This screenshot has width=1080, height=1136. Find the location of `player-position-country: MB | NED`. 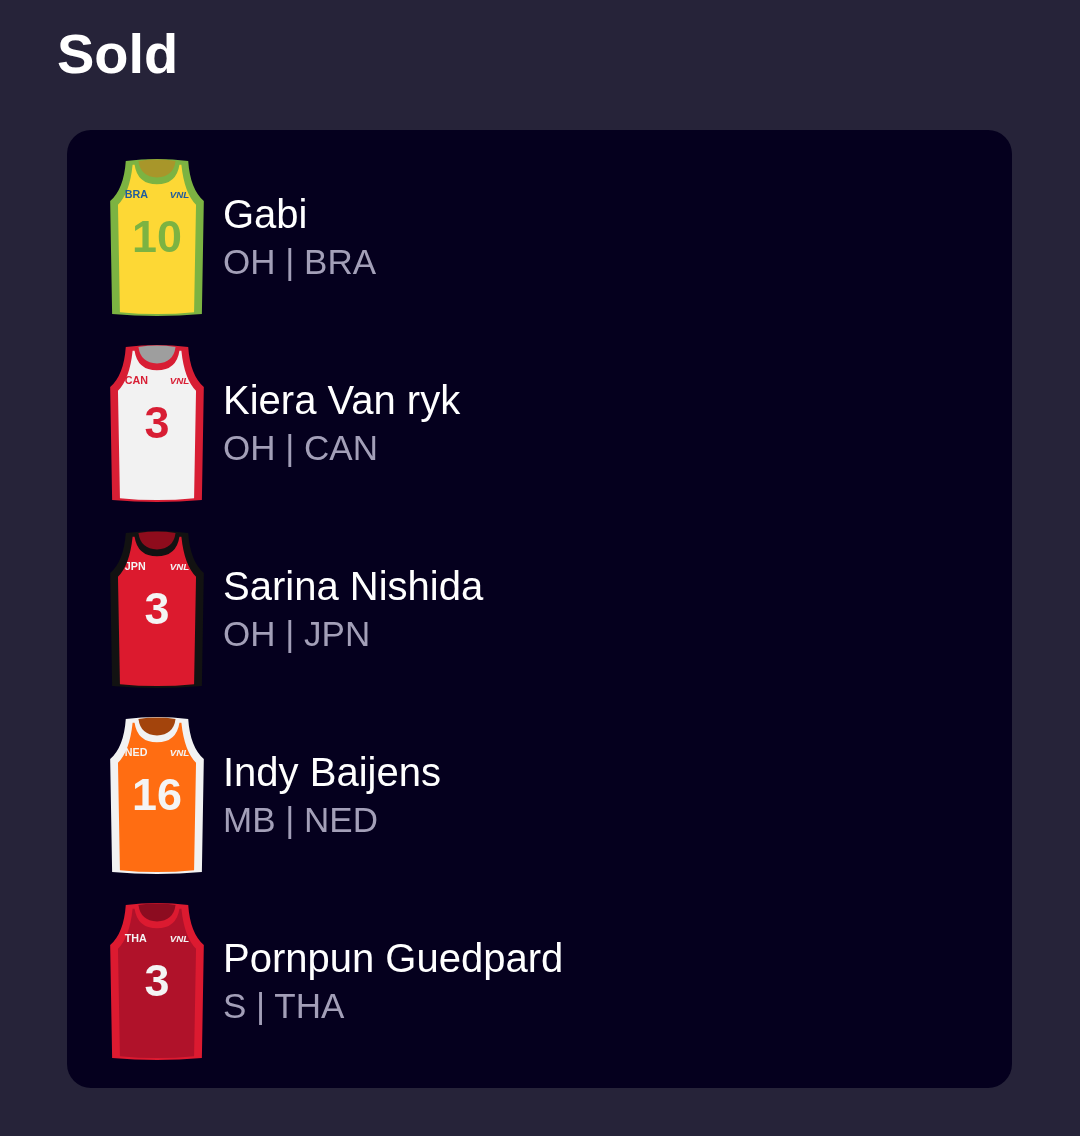

player-position-country: MB | NED is located at coordinates (301, 820).